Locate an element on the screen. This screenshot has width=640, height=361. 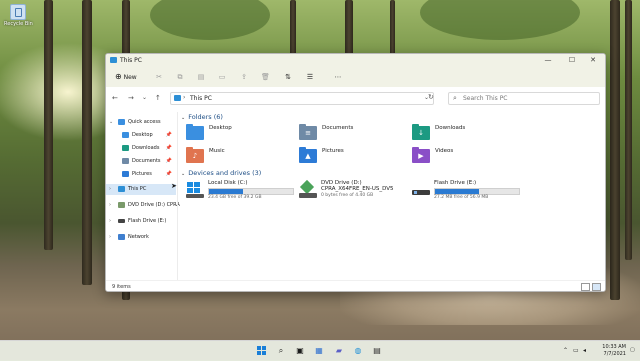
recycle-bin-desktop-icon: Recycle Bin is located at coordinates (18, 15).